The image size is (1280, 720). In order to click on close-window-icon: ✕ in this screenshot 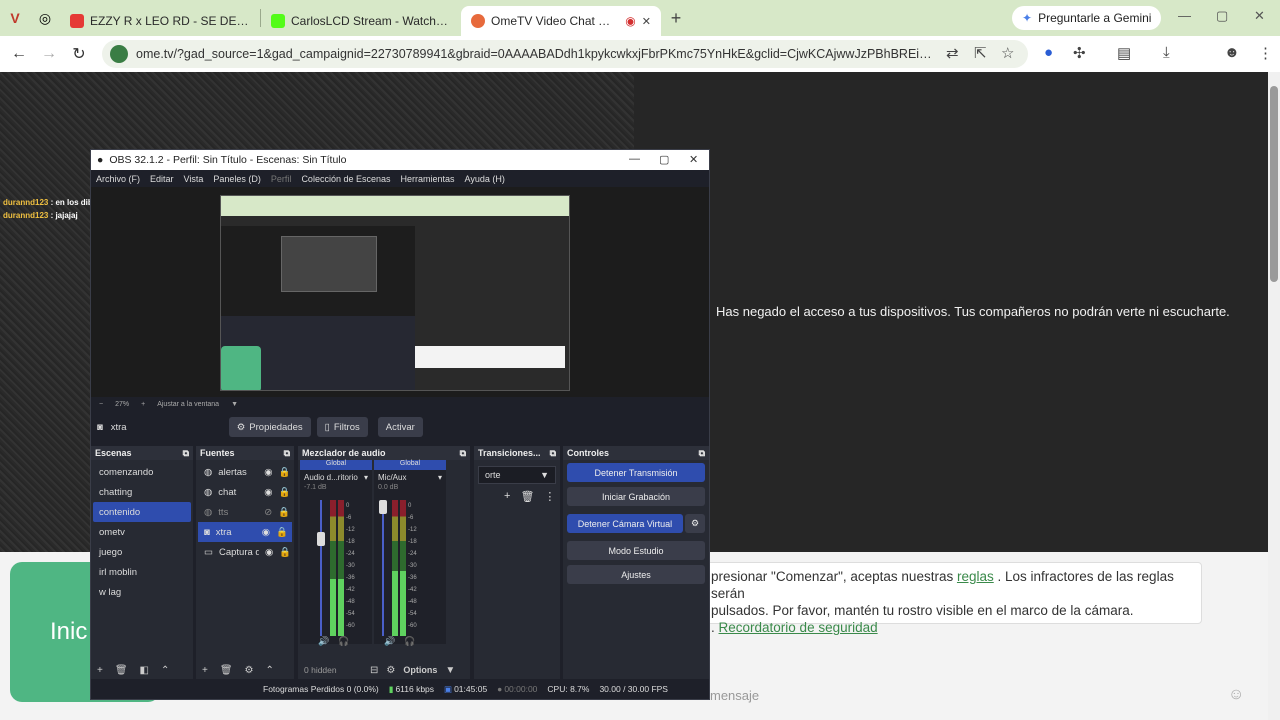, I will do `click(1259, 16)`.